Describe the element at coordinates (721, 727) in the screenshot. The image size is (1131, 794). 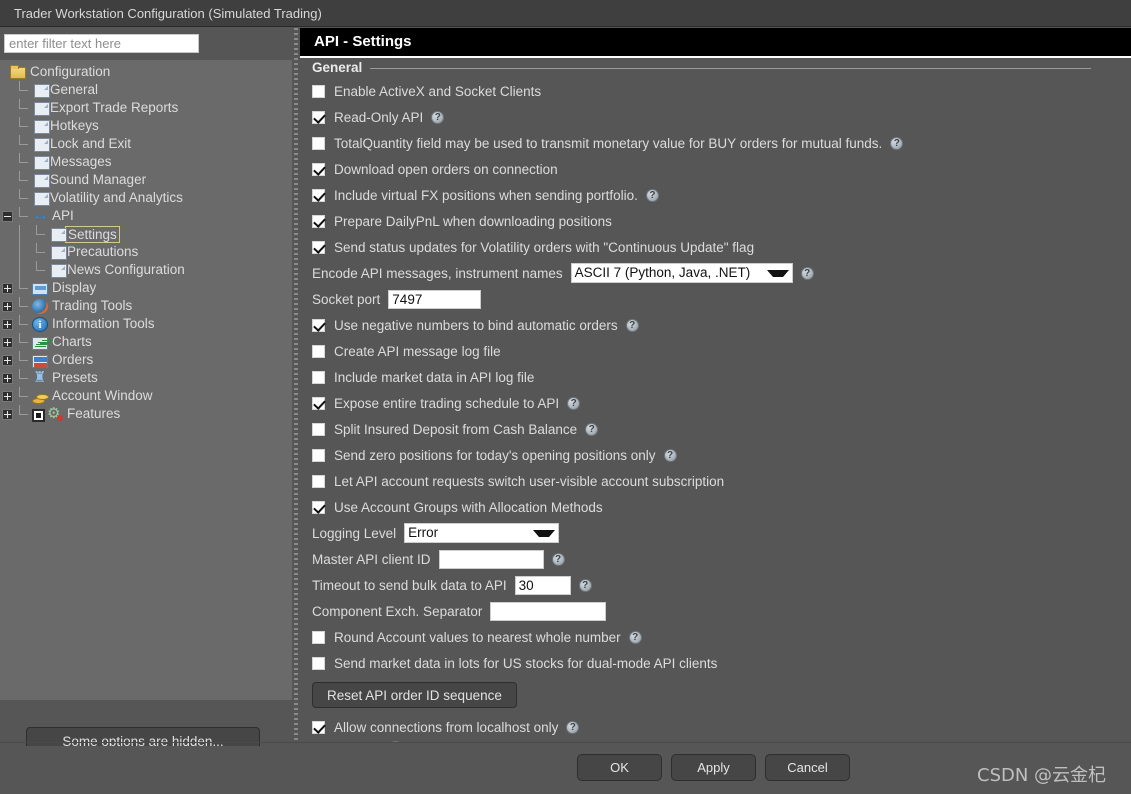
I see `setting-row-allow-connections-from-localhost-only: Allow connections from localhost only` at that location.